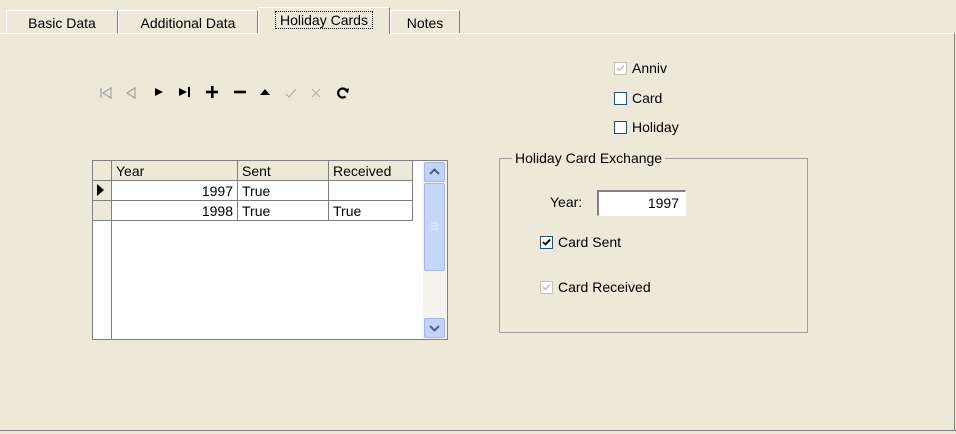  What do you see at coordinates (102, 171) in the screenshot?
I see `grid-corner` at bounding box center [102, 171].